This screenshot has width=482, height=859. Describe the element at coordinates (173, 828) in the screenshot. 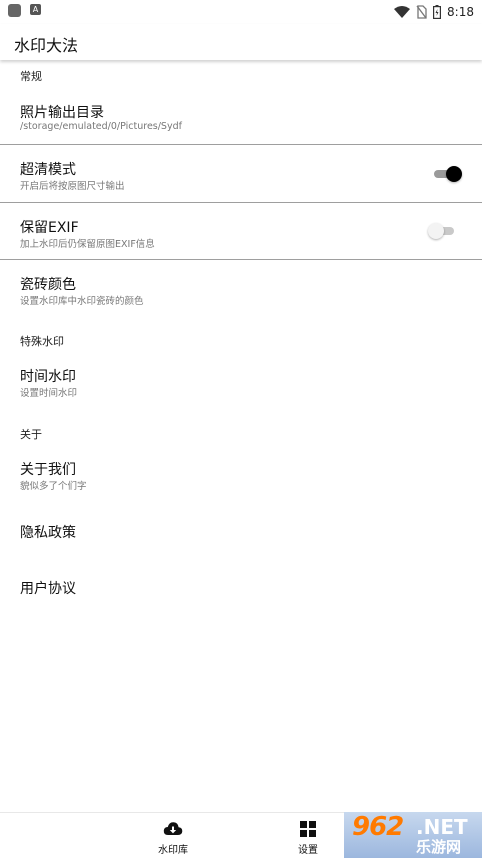

I see `cloud-download-icon` at that location.